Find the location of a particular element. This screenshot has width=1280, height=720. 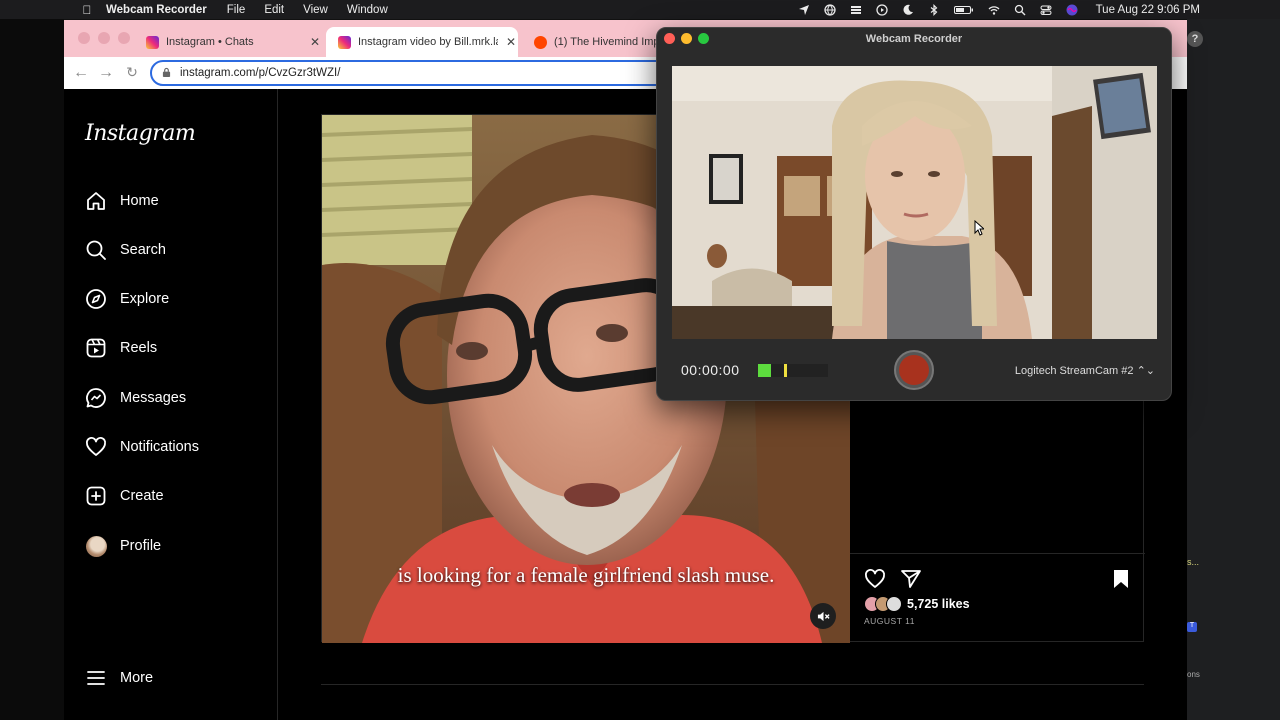

location-icon is located at coordinates (804, 10).